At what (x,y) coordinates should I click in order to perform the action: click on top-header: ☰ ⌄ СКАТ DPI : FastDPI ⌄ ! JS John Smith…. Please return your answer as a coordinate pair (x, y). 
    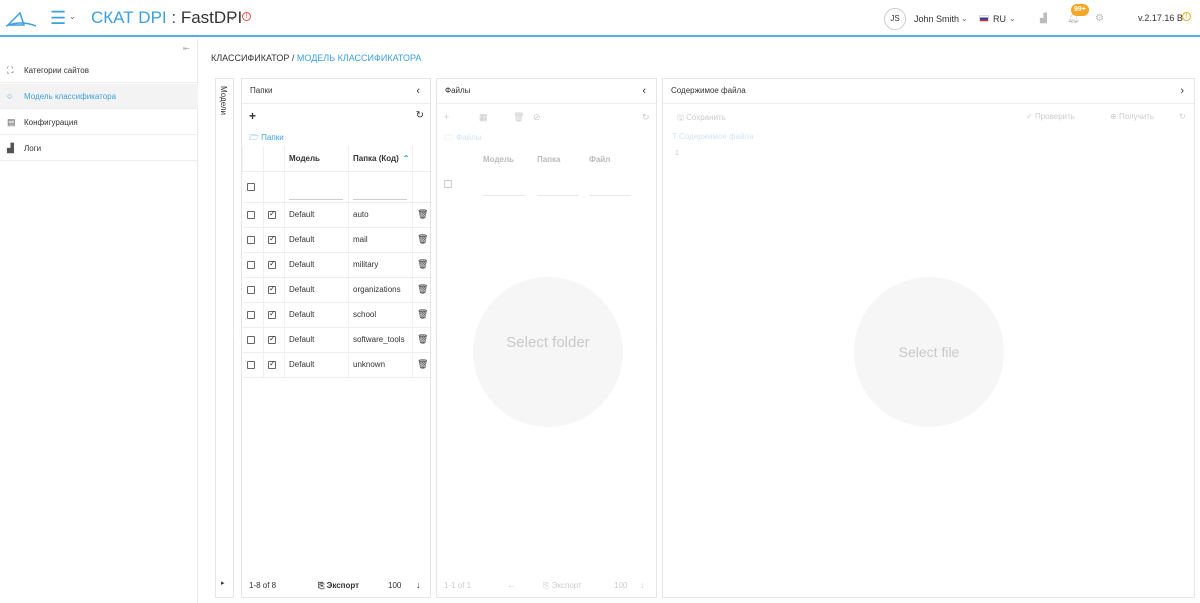
    Looking at the image, I should click on (600, 18).